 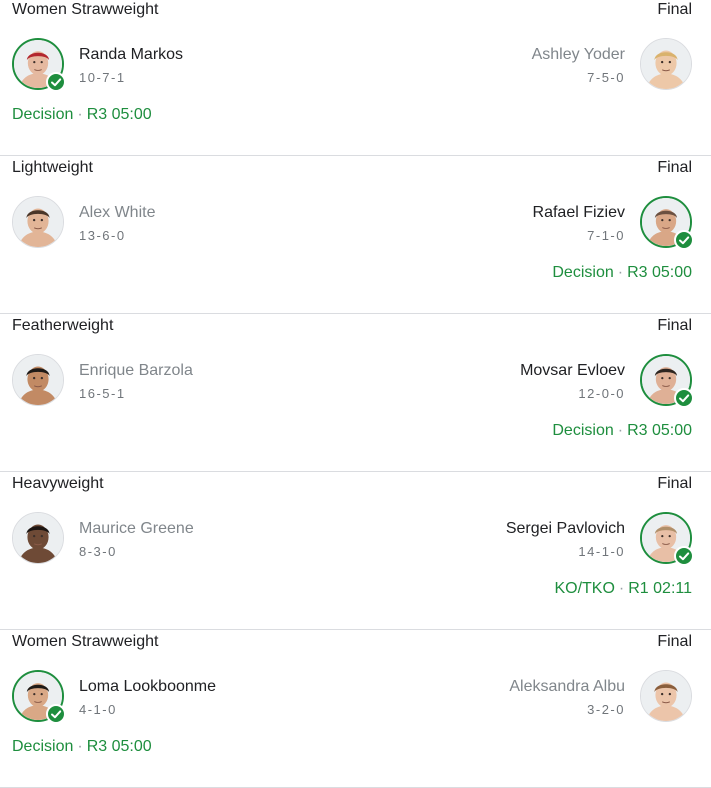 What do you see at coordinates (565, 529) in the screenshot?
I see `fighter-right-name: Sergei Pavlovich` at bounding box center [565, 529].